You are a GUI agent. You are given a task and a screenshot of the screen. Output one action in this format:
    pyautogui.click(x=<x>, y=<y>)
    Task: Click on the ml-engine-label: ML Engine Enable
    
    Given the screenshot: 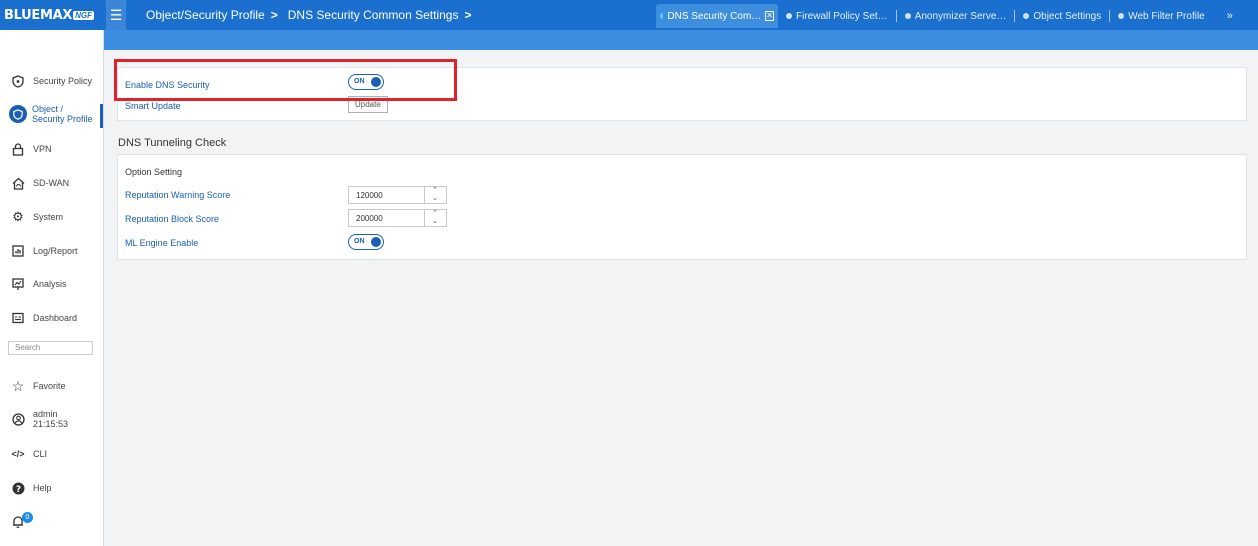 What is the action you would take?
    pyautogui.click(x=162, y=243)
    